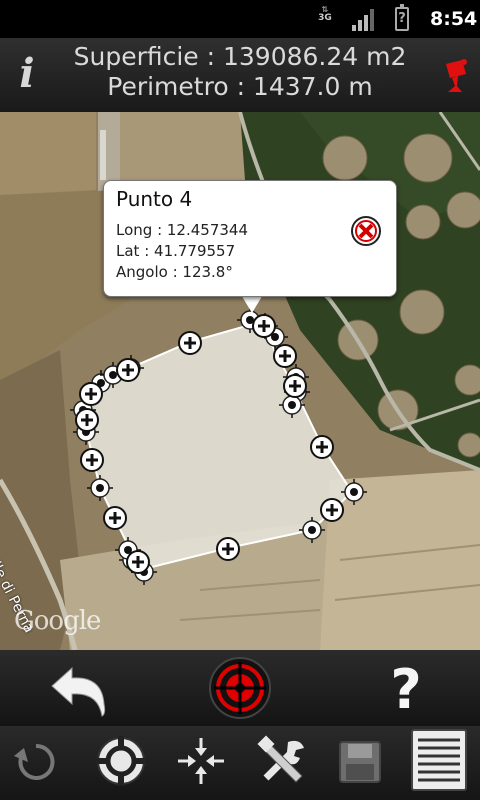 Image resolution: width=480 pixels, height=800 pixels. Describe the element at coordinates (36, 762) in the screenshot. I see `refresh-icon` at that location.